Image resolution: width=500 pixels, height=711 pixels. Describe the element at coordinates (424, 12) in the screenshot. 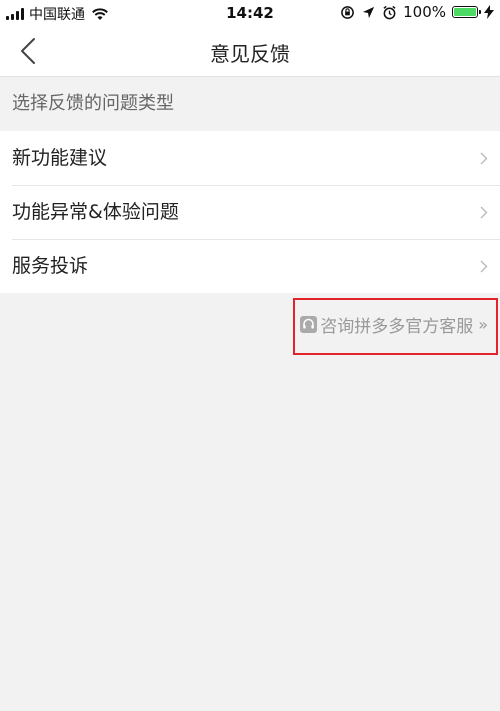

I see `battery-percent: 100%` at that location.